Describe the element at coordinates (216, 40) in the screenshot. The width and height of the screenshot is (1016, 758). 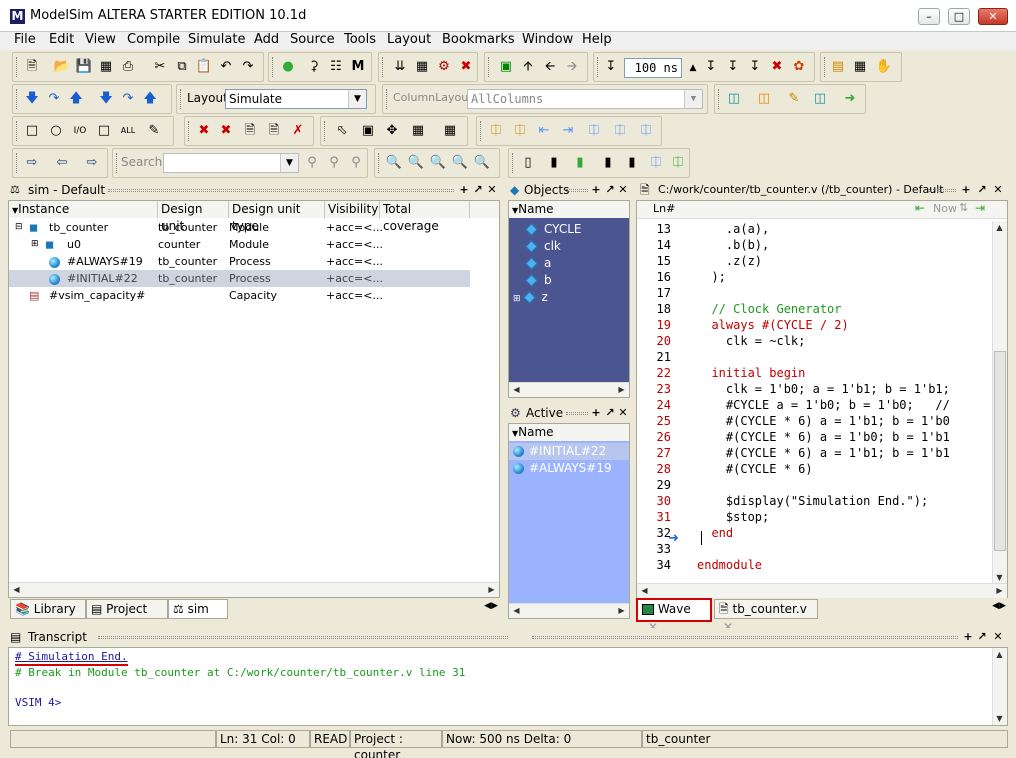
I see `menu-simulate: Simulate` at that location.